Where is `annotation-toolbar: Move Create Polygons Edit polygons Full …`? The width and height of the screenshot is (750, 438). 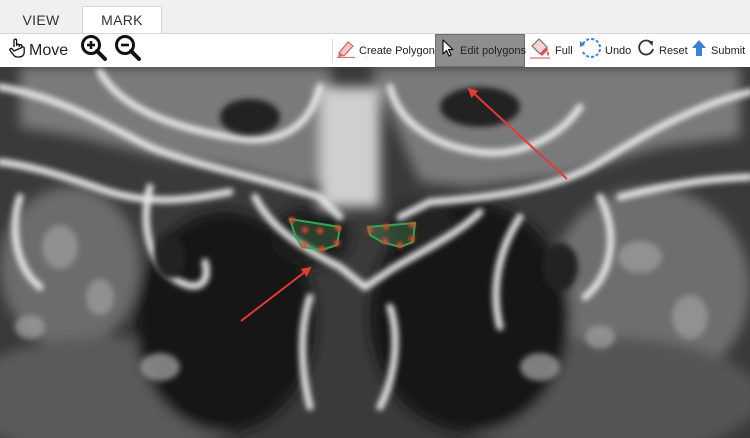
annotation-toolbar: Move Create Polygons Edit polygons Full … is located at coordinates (375, 50).